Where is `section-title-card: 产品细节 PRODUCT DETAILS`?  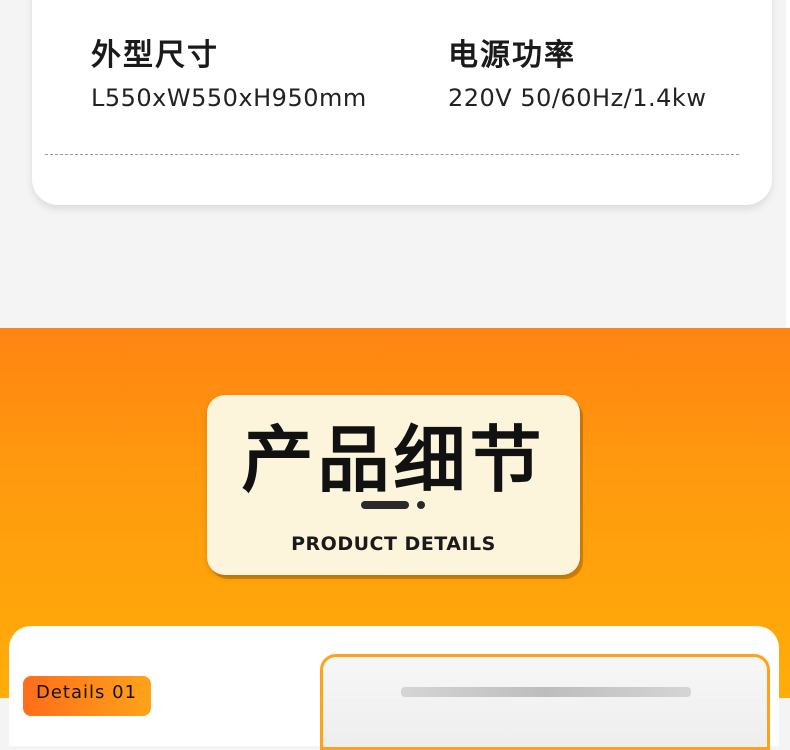
section-title-card: 产品细节 PRODUCT DETAILS is located at coordinates (393, 485).